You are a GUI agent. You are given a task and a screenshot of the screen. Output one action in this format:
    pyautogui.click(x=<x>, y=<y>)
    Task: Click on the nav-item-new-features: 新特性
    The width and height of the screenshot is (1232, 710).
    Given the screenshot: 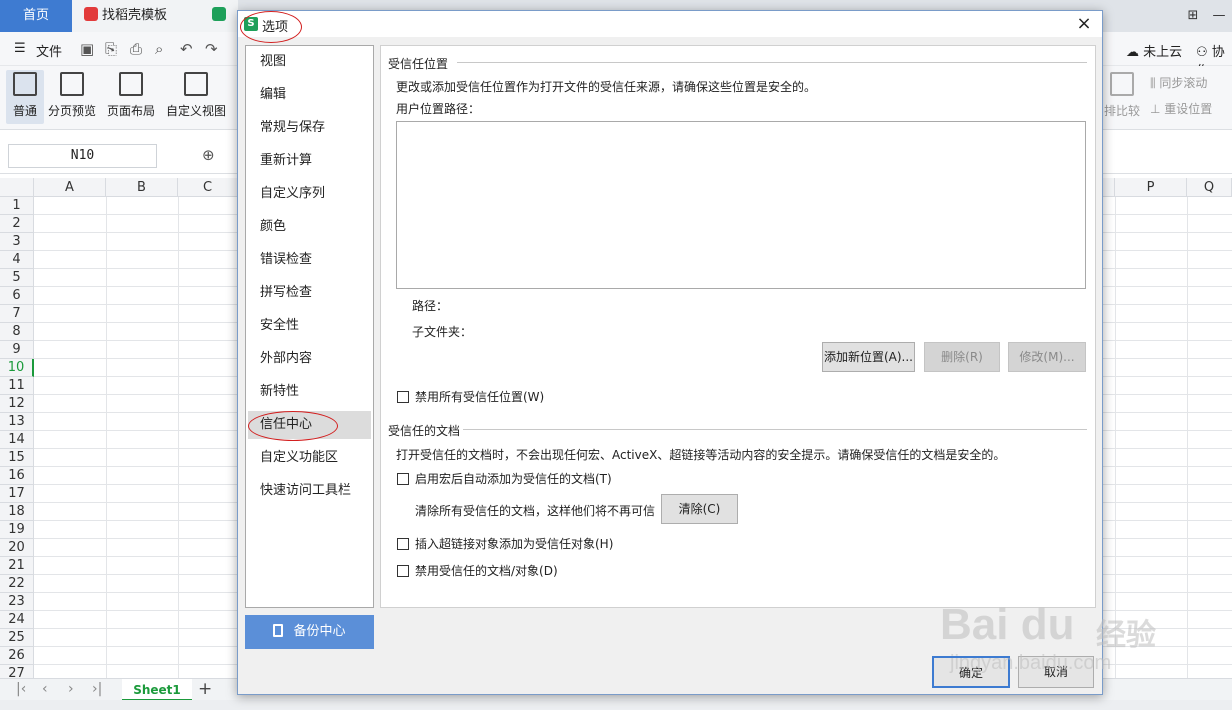 What is the action you would take?
    pyautogui.click(x=309, y=392)
    